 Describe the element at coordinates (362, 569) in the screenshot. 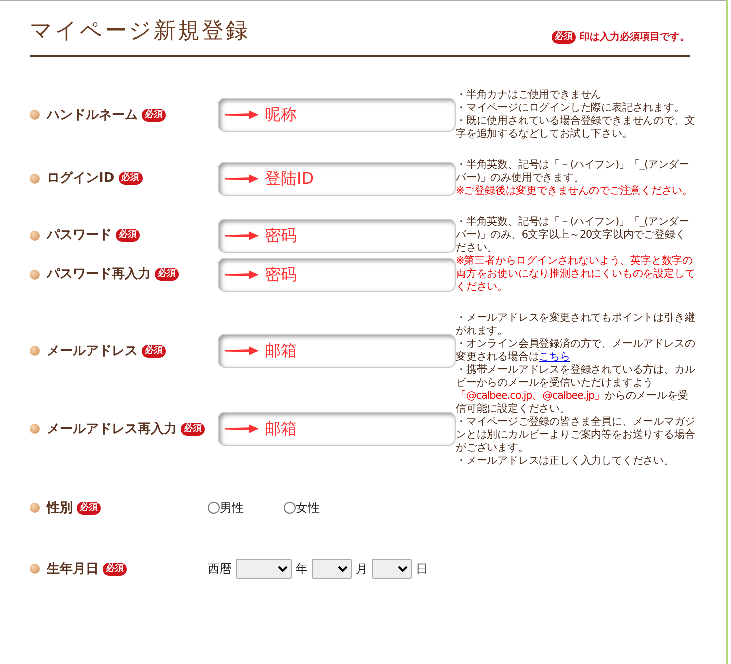

I see `date-label: 月` at that location.